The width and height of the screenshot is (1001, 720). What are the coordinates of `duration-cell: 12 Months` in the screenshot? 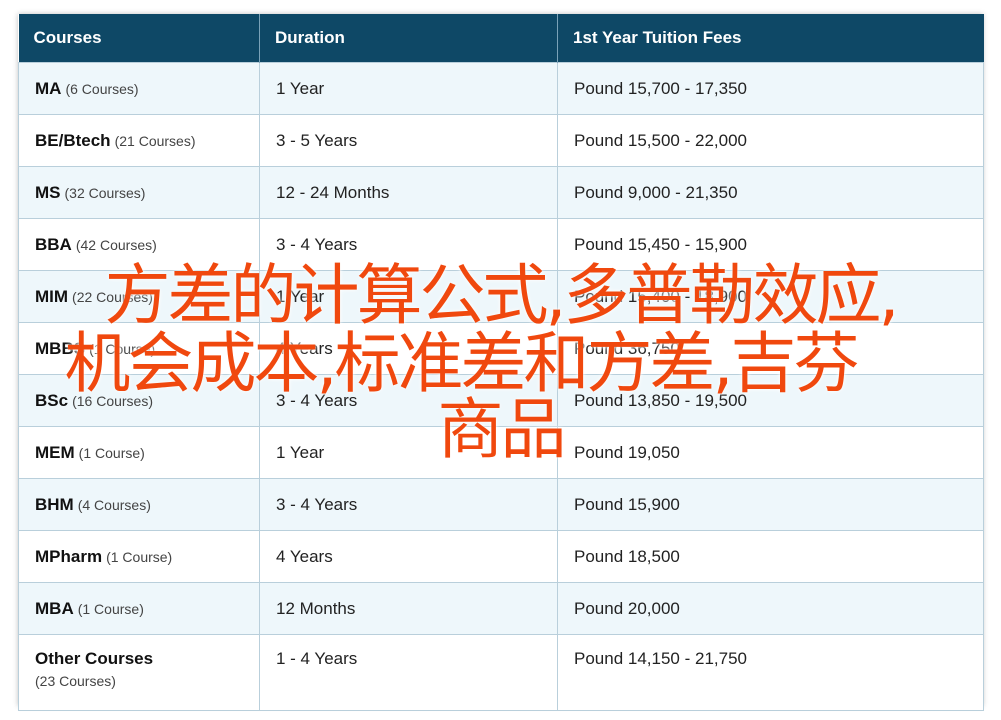 It's located at (408, 608).